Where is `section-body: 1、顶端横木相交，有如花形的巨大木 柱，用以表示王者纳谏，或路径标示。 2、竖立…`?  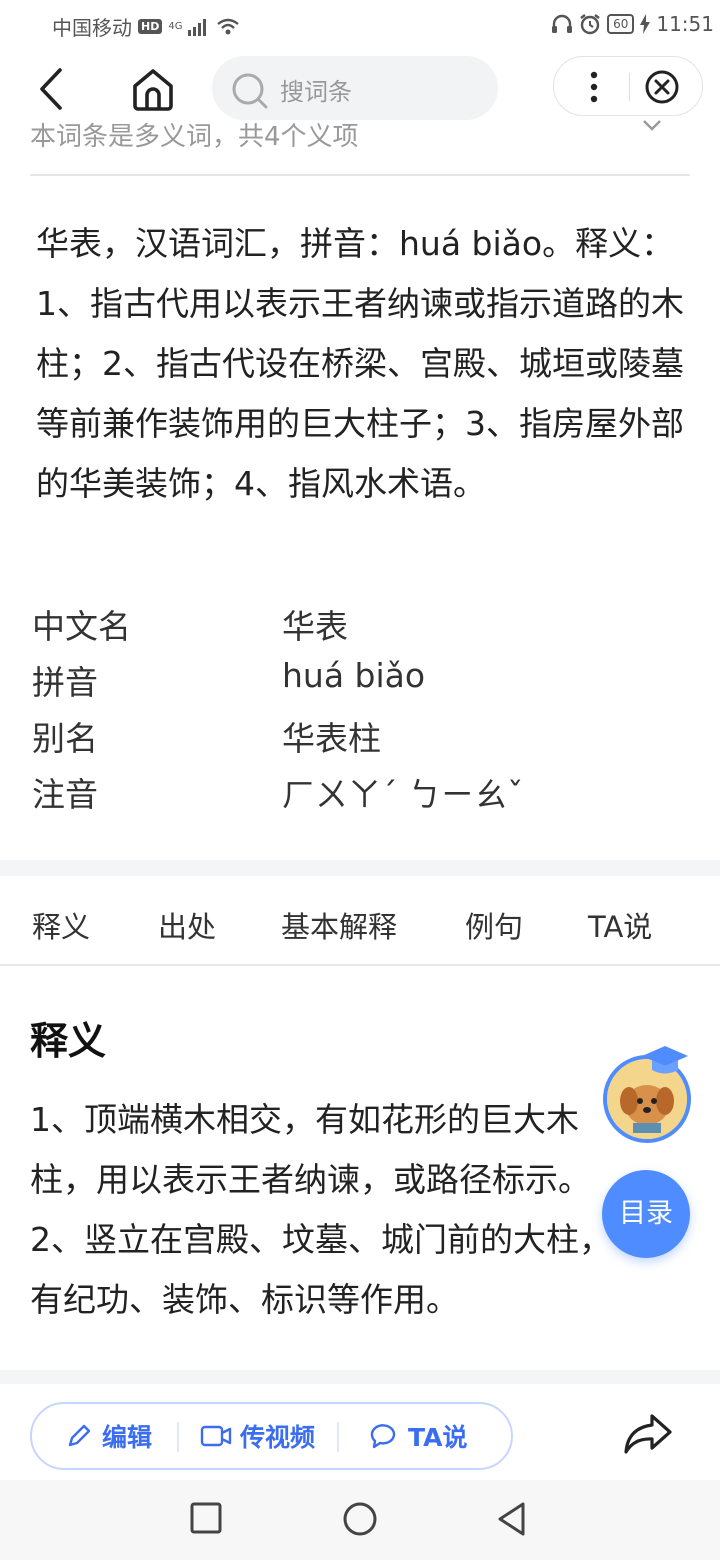 section-body: 1、顶端横木相交，有如花形的巨大木 柱，用以表示王者纳谏，或路径标示。 2、竖立… is located at coordinates (360, 1210).